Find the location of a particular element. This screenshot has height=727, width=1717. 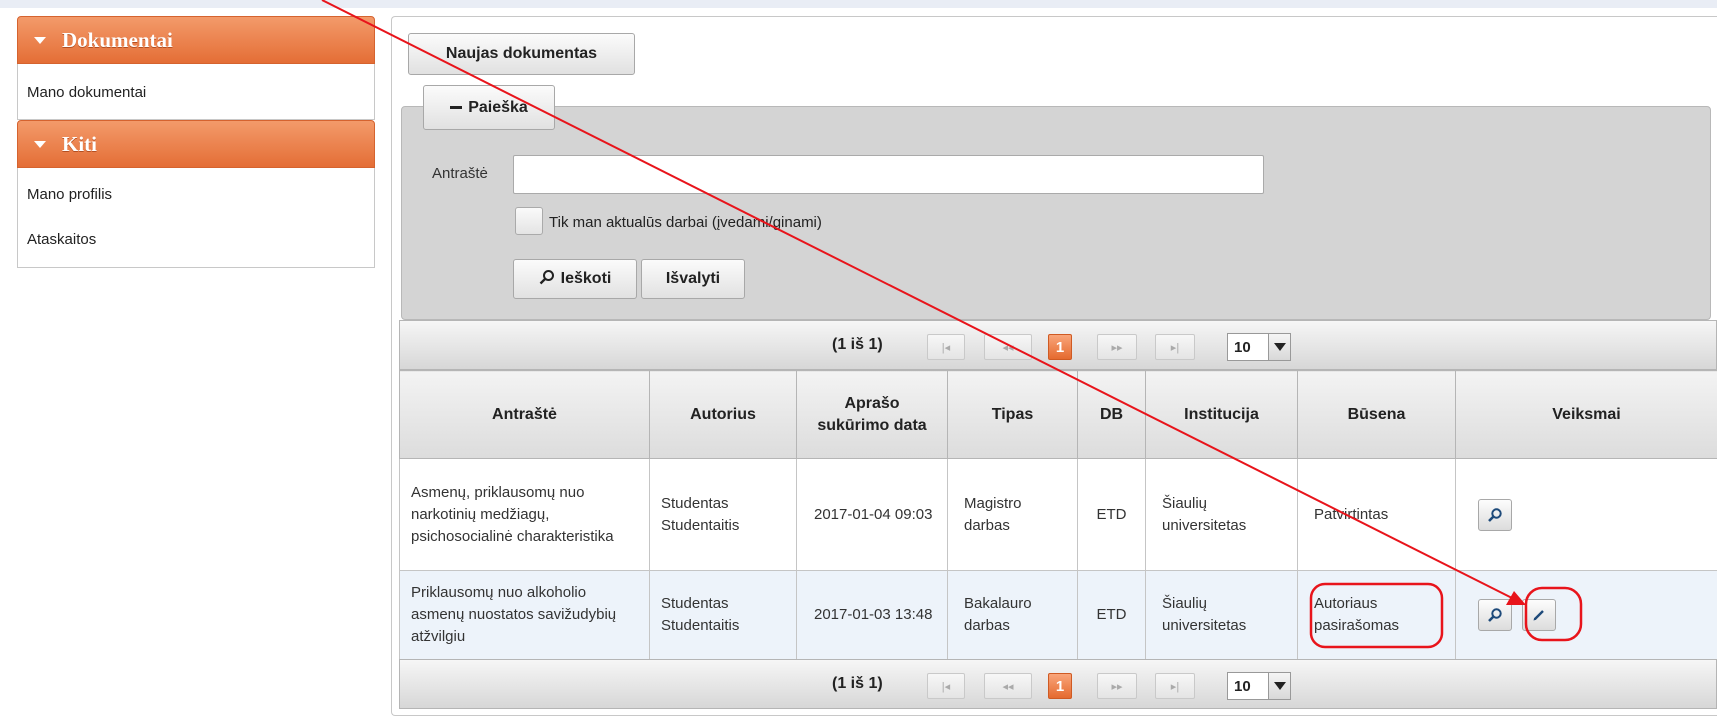

column-header-actions: Veiksmai is located at coordinates (1586, 414).